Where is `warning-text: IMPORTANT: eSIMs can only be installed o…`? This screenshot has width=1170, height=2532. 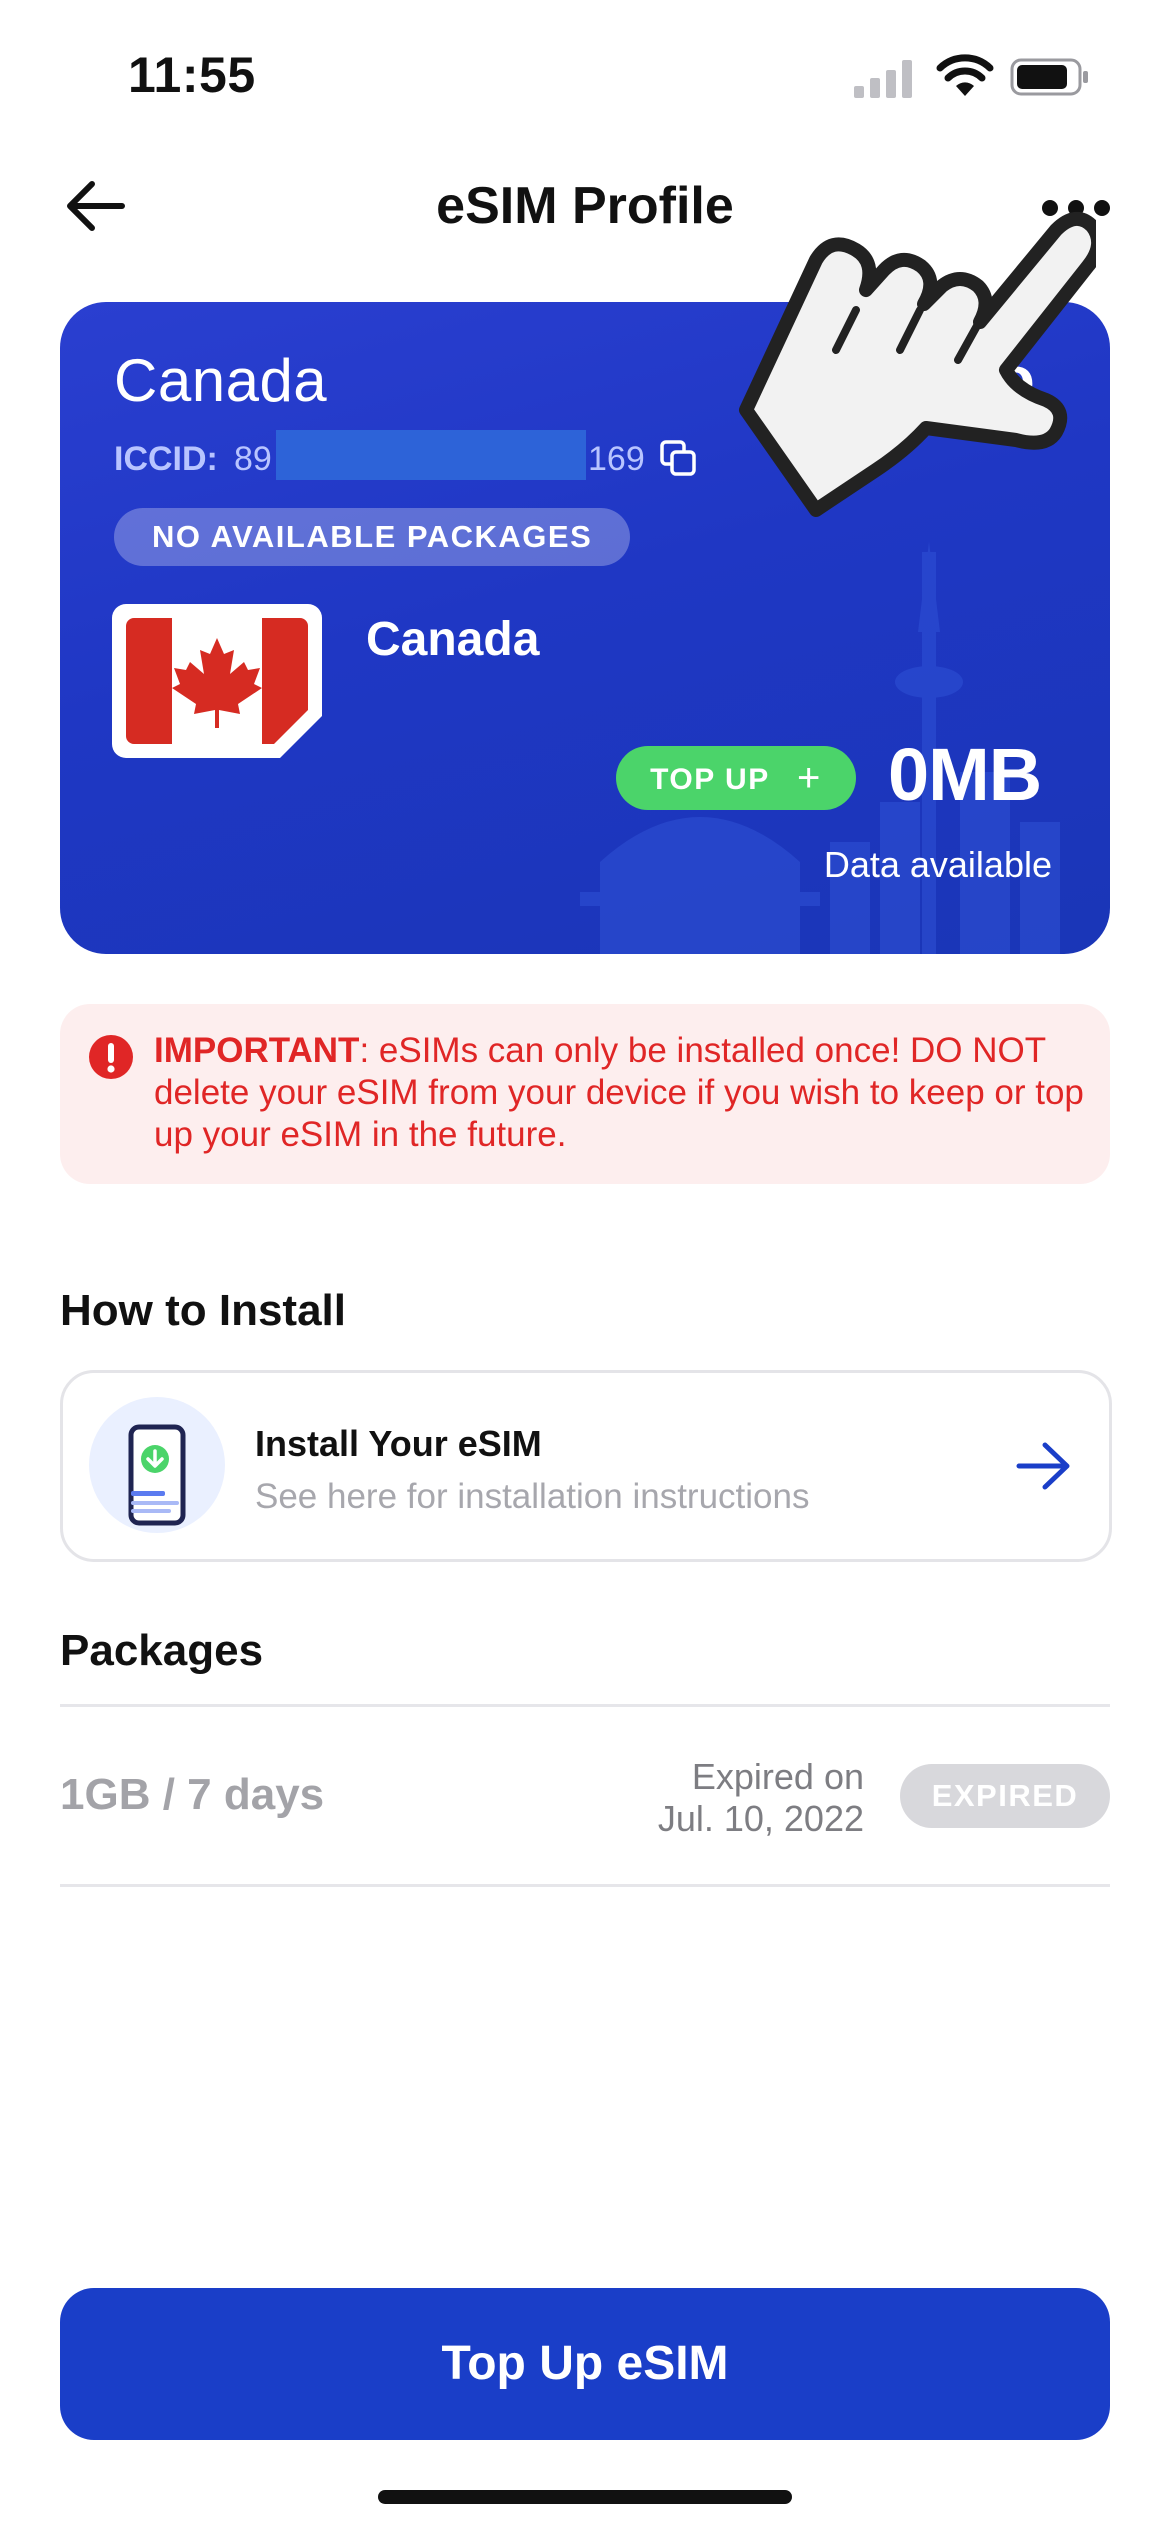 warning-text: IMPORTANT: eSIMs can only be installed o… is located at coordinates (619, 1093).